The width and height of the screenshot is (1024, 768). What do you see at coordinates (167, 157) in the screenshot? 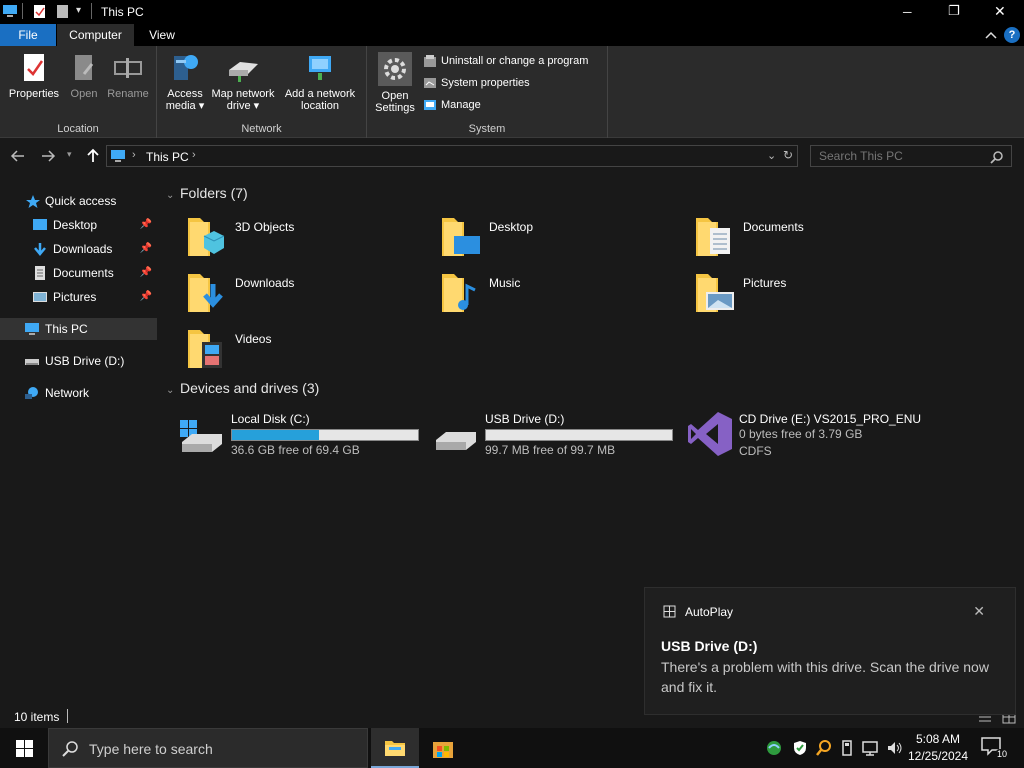
I see `breadcrumb-this-pc: This PC` at bounding box center [167, 157].